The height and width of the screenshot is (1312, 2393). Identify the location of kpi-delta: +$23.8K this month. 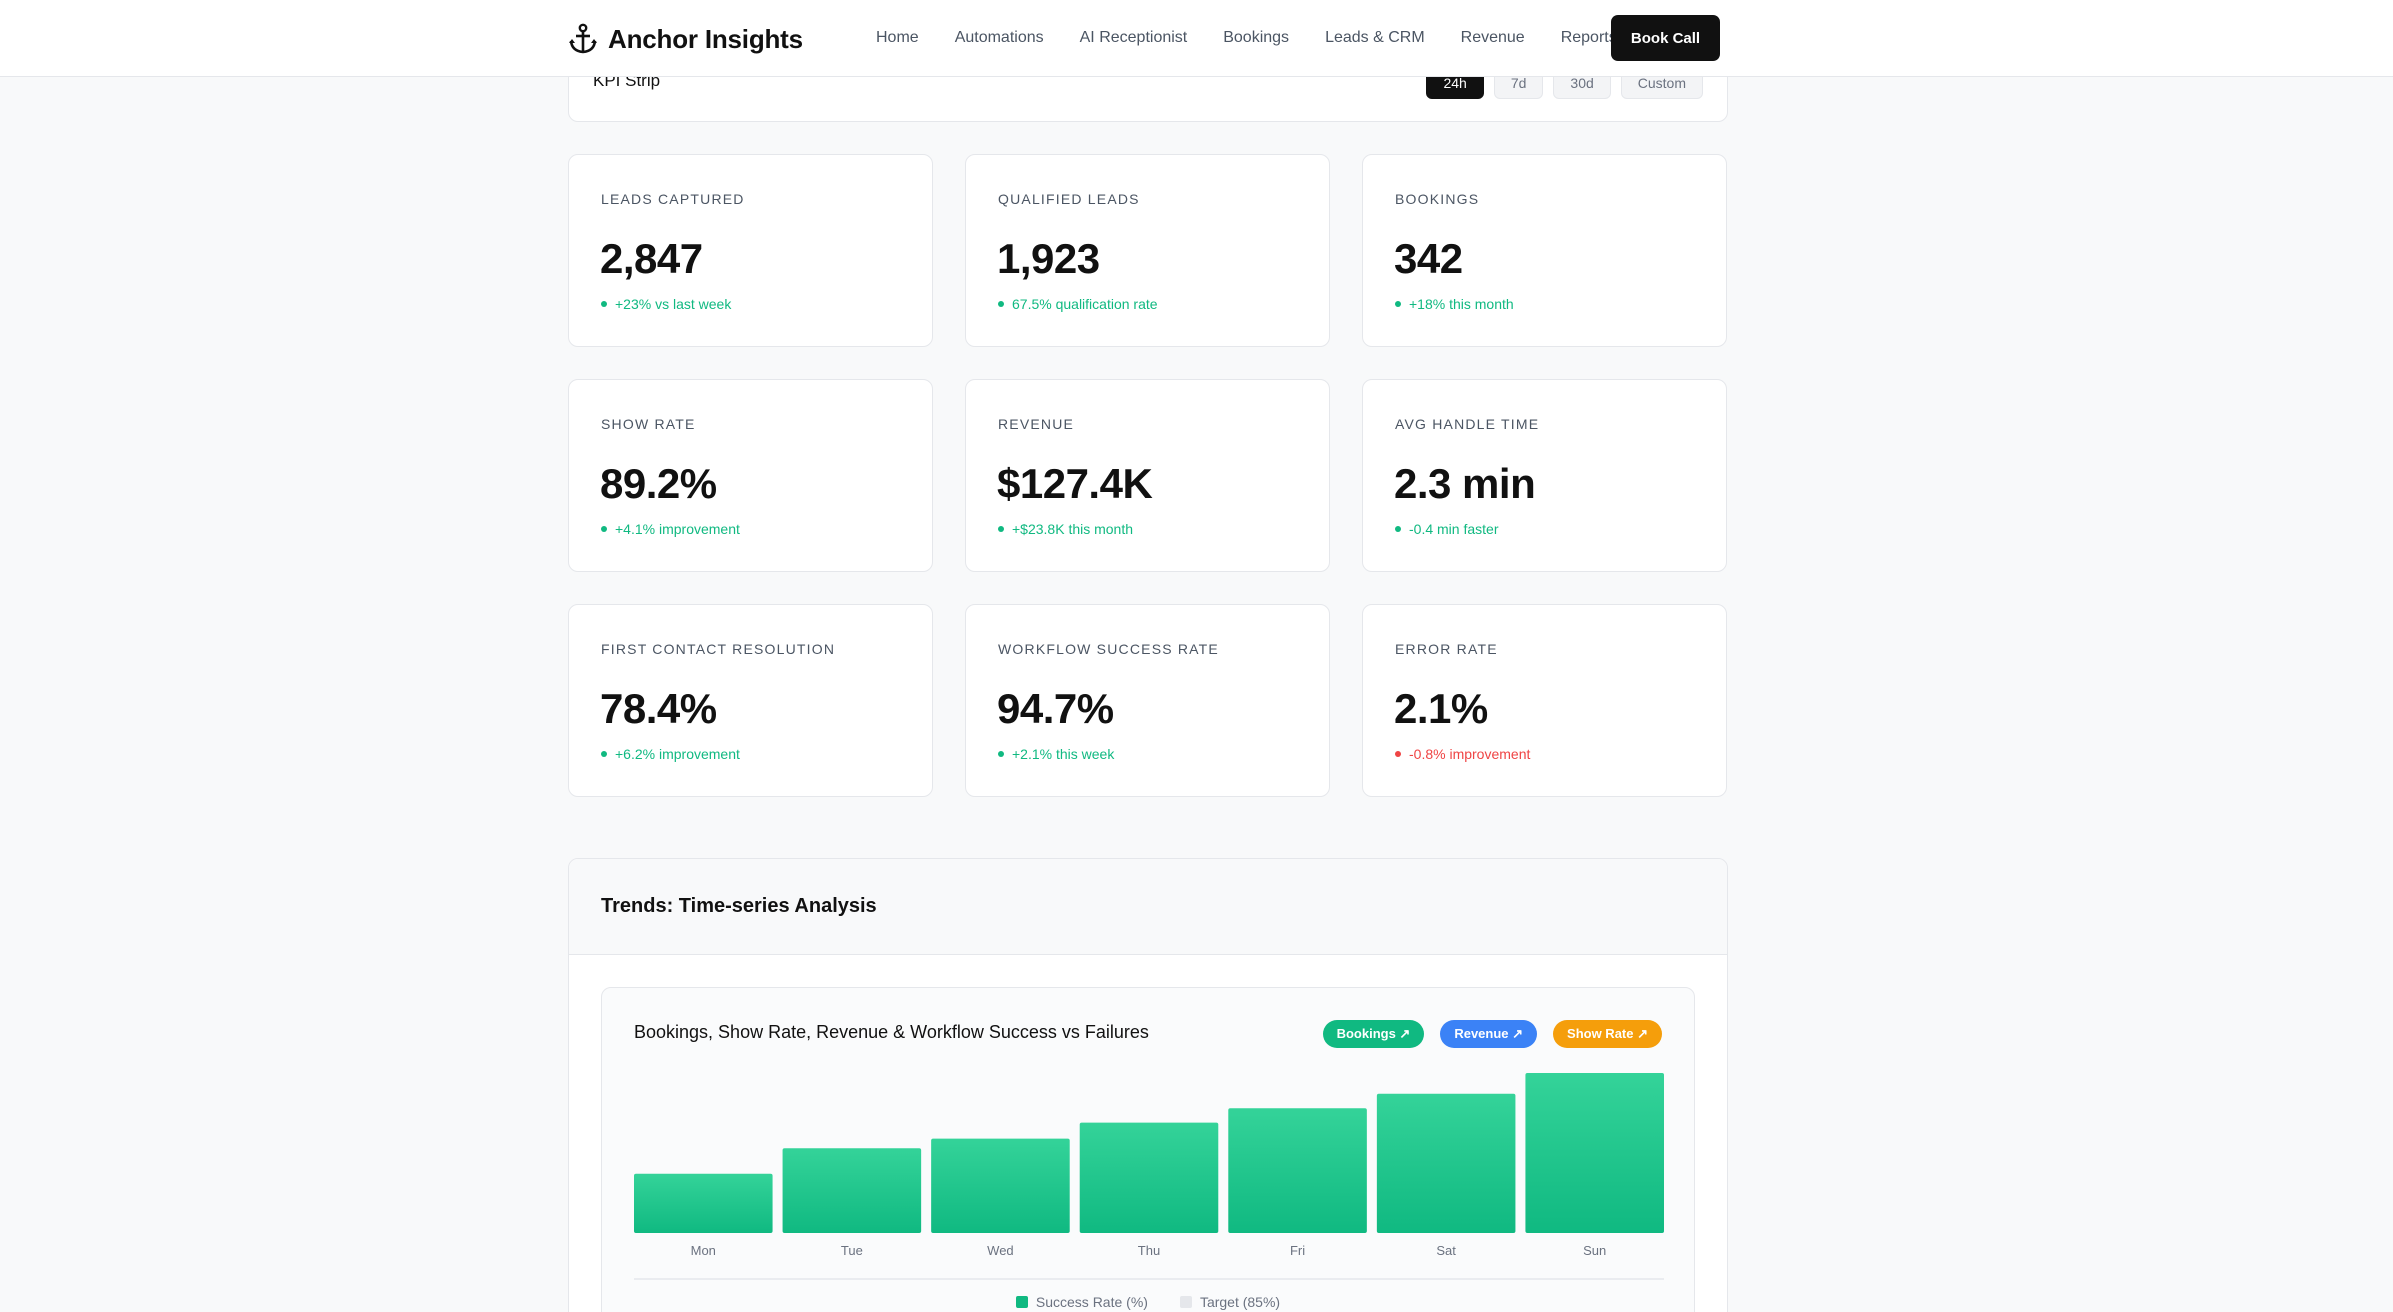
(1065, 529).